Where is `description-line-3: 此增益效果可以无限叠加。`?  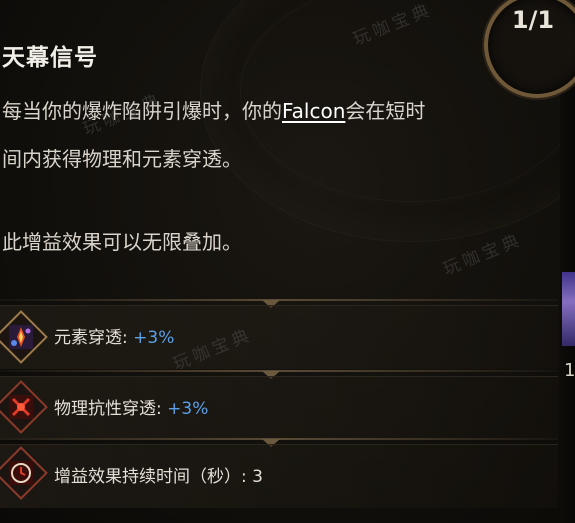
description-line-3: 此增益效果可以无限叠加。 is located at coordinates (122, 242).